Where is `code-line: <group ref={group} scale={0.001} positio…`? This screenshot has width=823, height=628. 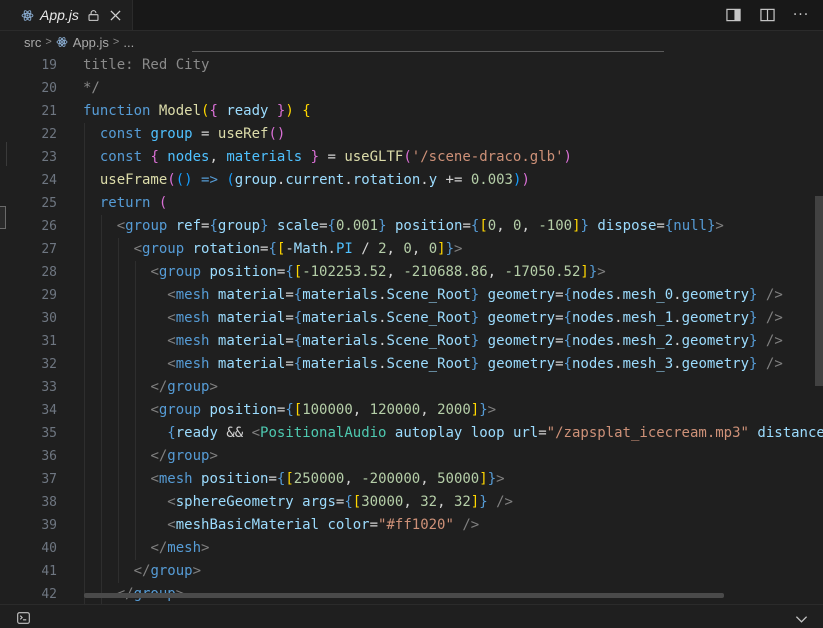 code-line: <group ref={group} scale={0.001} positio… is located at coordinates (453, 226).